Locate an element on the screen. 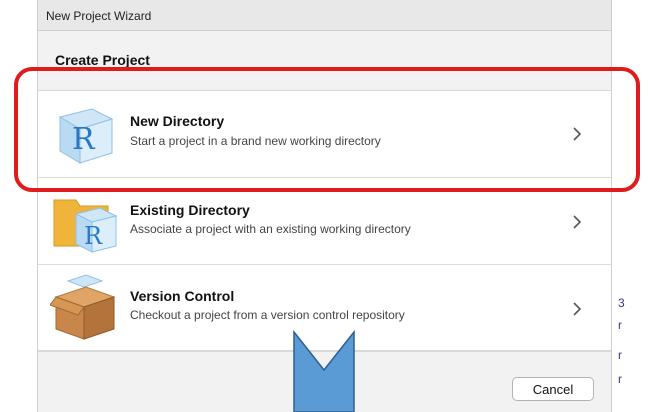 The image size is (648, 412). package-box-icon is located at coordinates (83, 307).